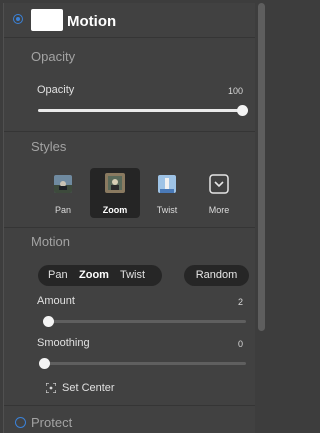 This screenshot has width=320, height=433. I want to click on smoothing-slider-knob, so click(44, 363).